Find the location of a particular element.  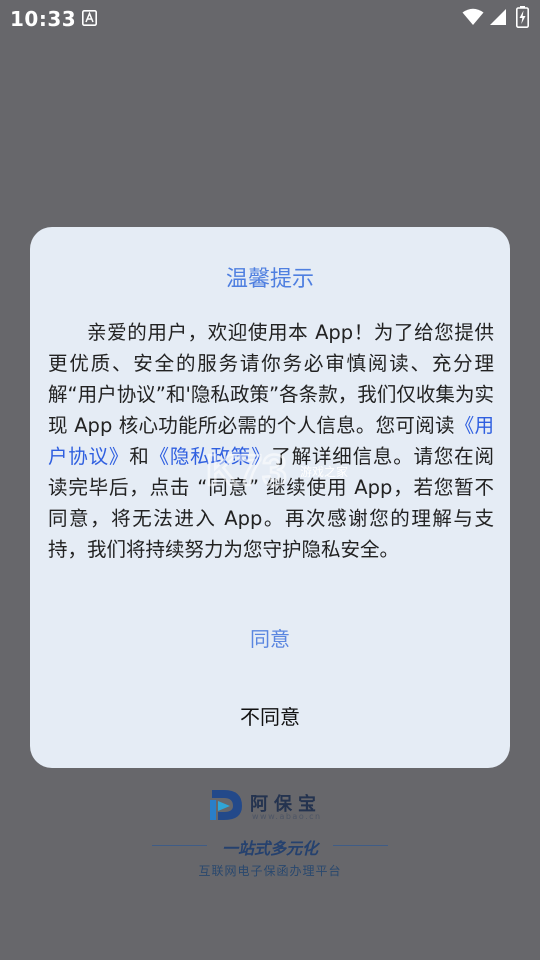

brand-logo-icon is located at coordinates (226, 805).